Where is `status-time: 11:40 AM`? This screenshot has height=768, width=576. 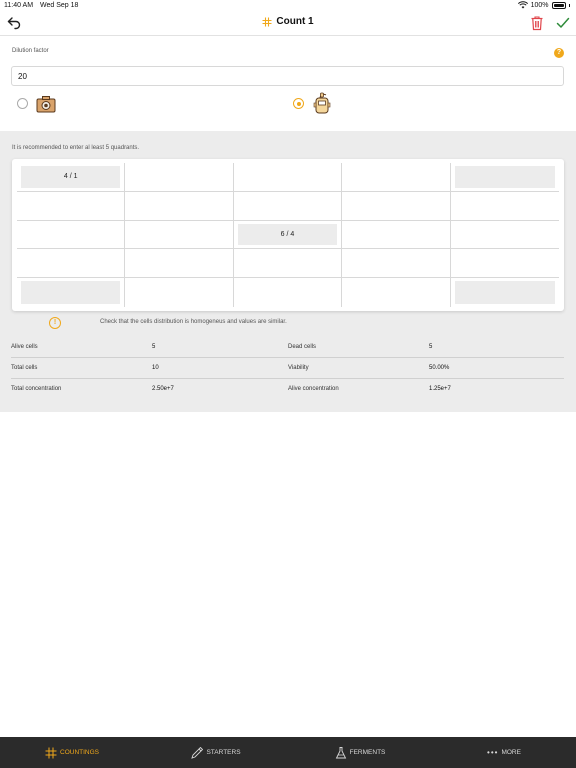
status-time: 11:40 AM is located at coordinates (19, 5).